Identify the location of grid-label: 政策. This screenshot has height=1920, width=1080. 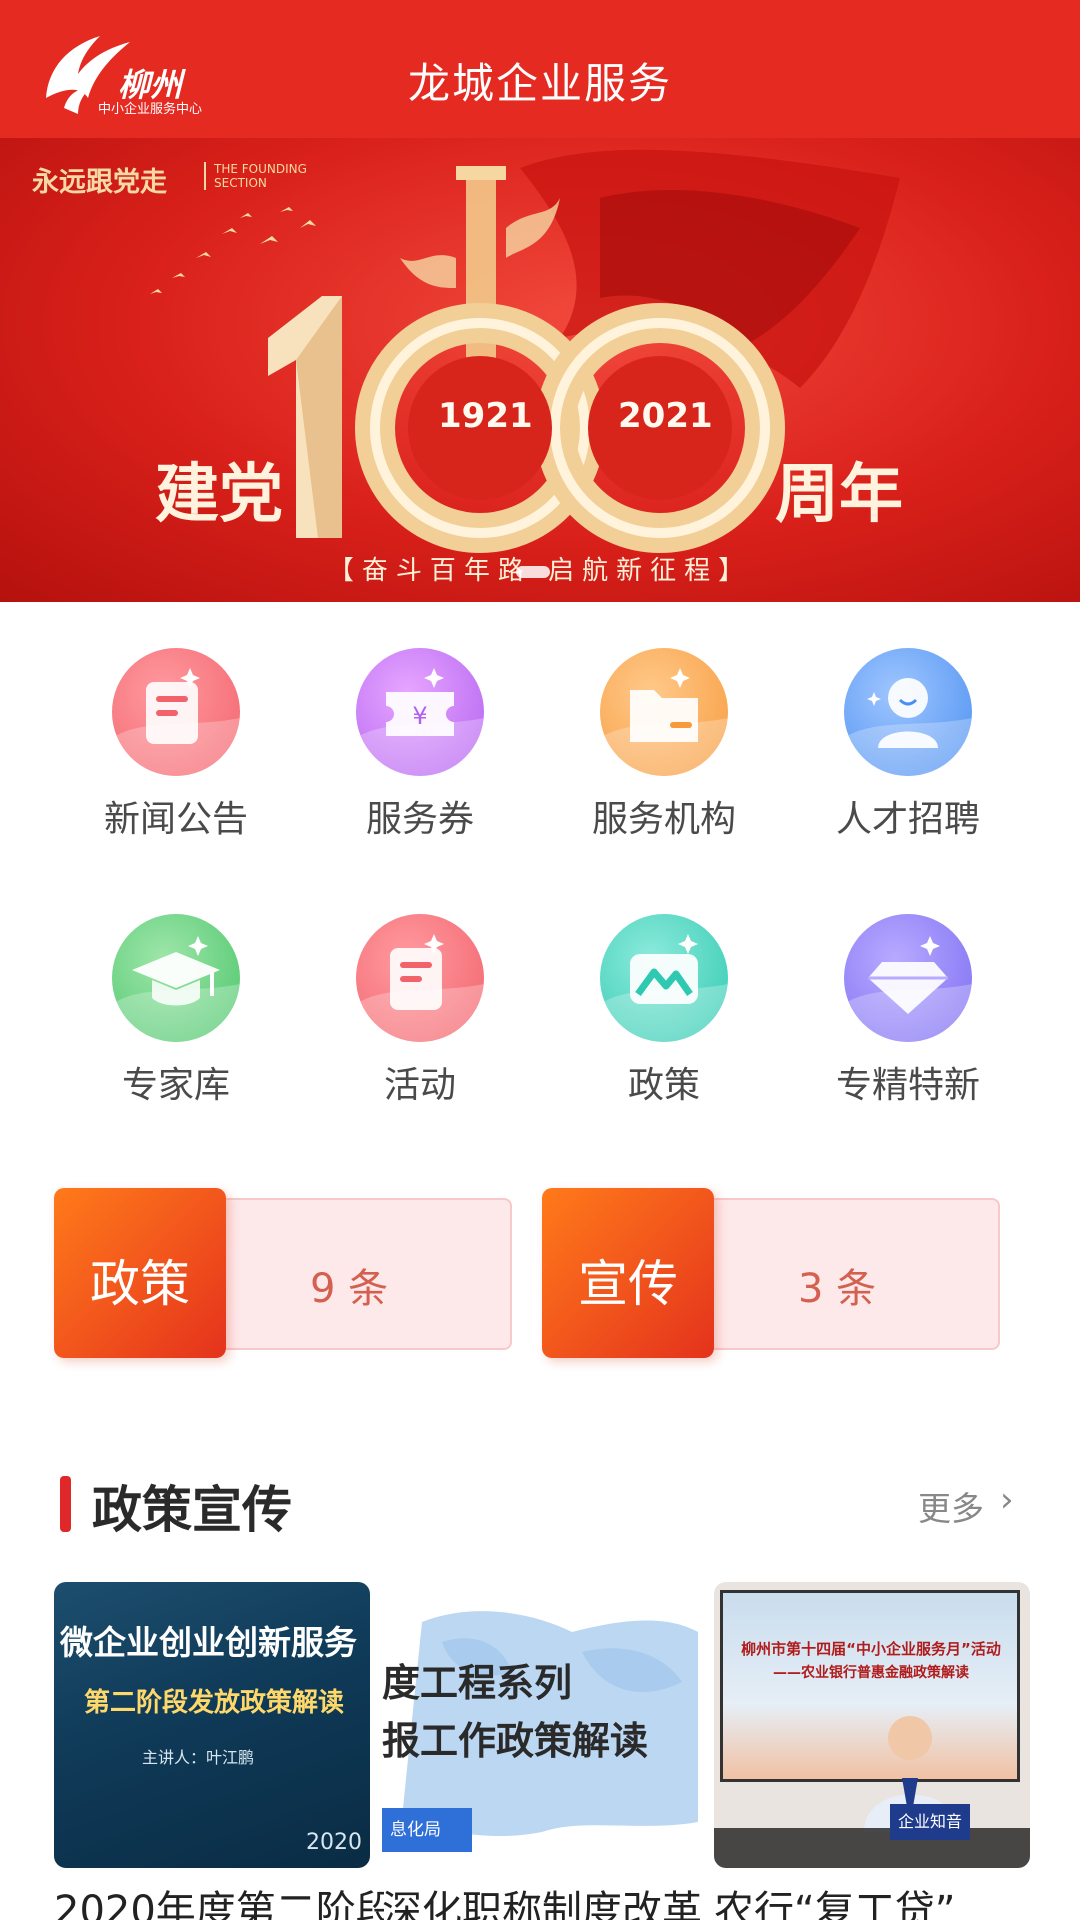
(663, 1085).